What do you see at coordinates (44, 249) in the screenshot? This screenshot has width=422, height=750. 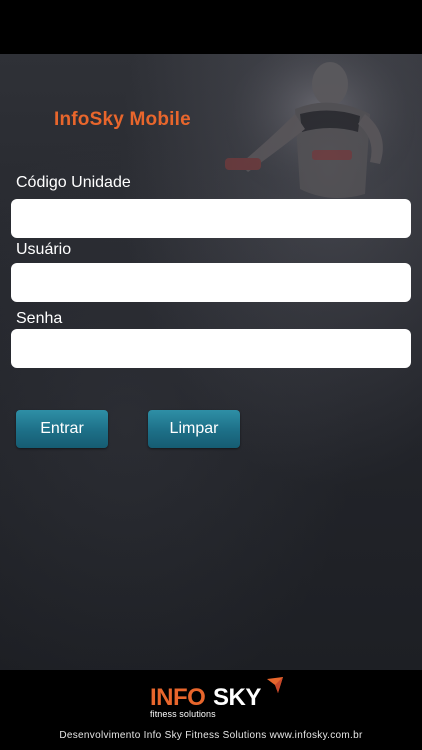 I see `username-label: Usuário` at bounding box center [44, 249].